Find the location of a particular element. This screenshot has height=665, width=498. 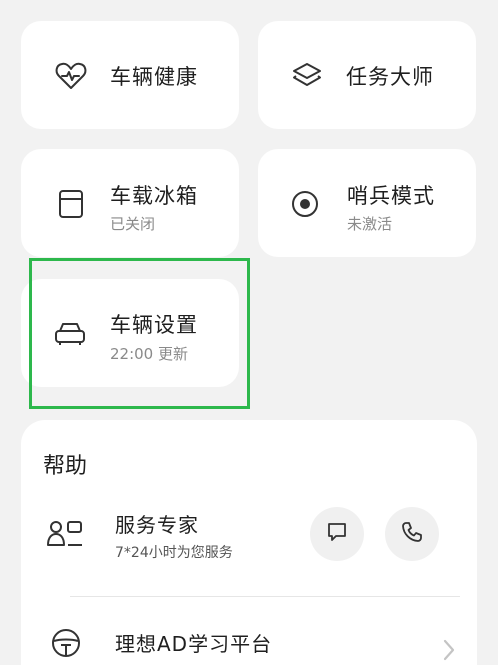

ad-learning-title: 理想AD学习平台 is located at coordinates (194, 644).